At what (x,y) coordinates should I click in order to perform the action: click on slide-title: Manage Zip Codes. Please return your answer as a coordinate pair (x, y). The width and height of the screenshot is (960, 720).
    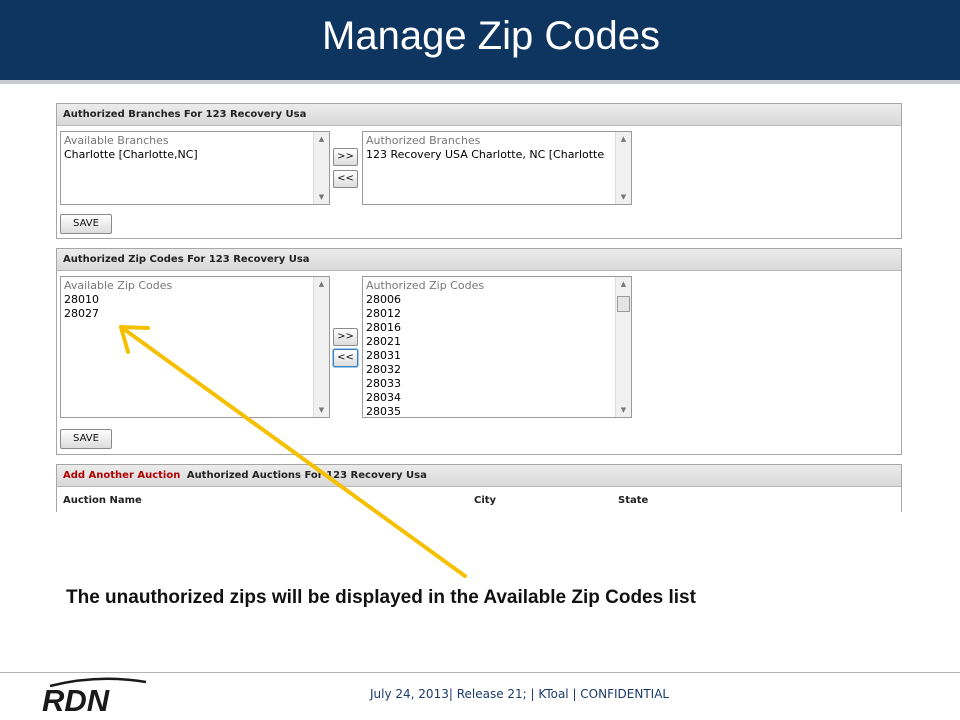
    Looking at the image, I should click on (491, 36).